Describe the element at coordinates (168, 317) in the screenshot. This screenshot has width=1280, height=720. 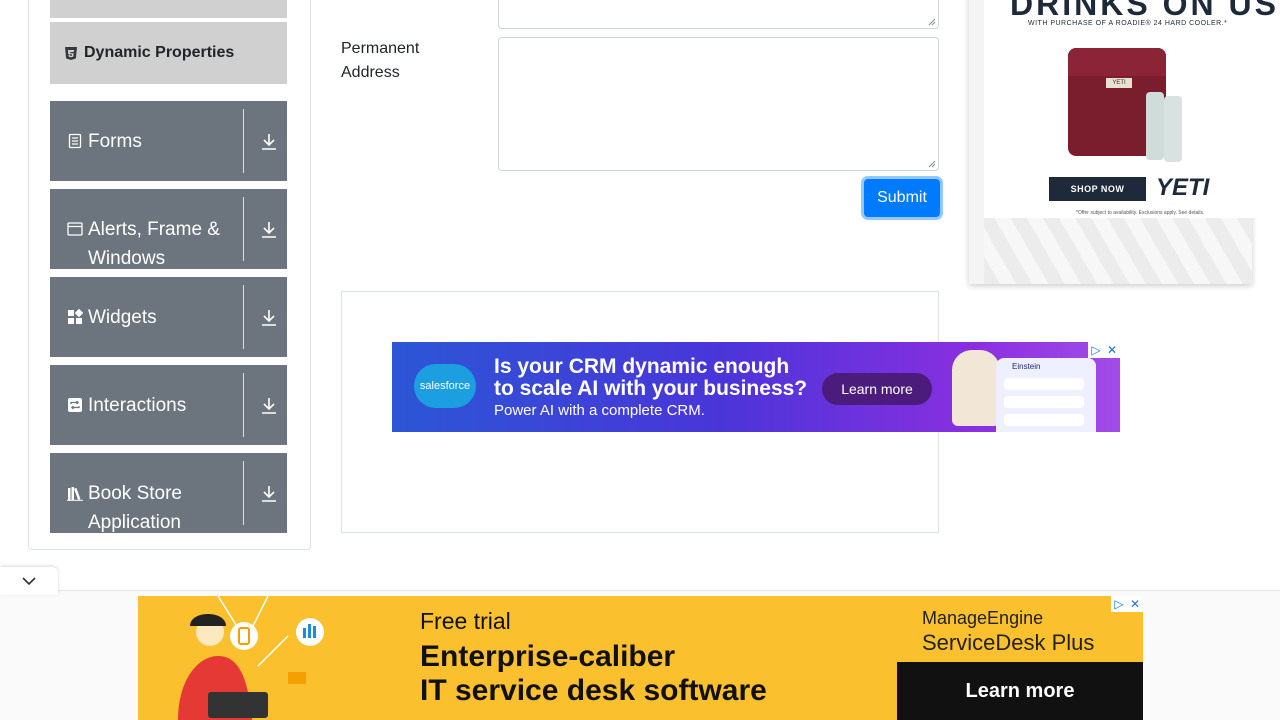
I see `sidebar-group-widgets: Widgets` at that location.